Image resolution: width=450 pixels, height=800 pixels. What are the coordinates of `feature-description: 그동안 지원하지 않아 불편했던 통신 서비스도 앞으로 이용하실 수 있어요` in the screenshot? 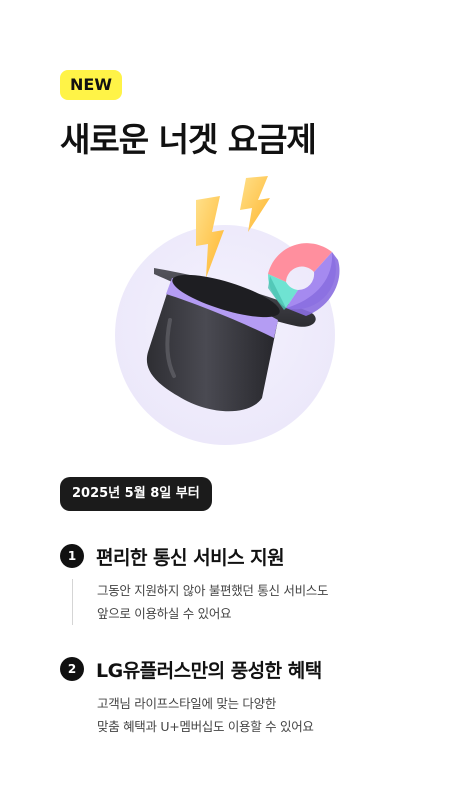 It's located at (236, 602).